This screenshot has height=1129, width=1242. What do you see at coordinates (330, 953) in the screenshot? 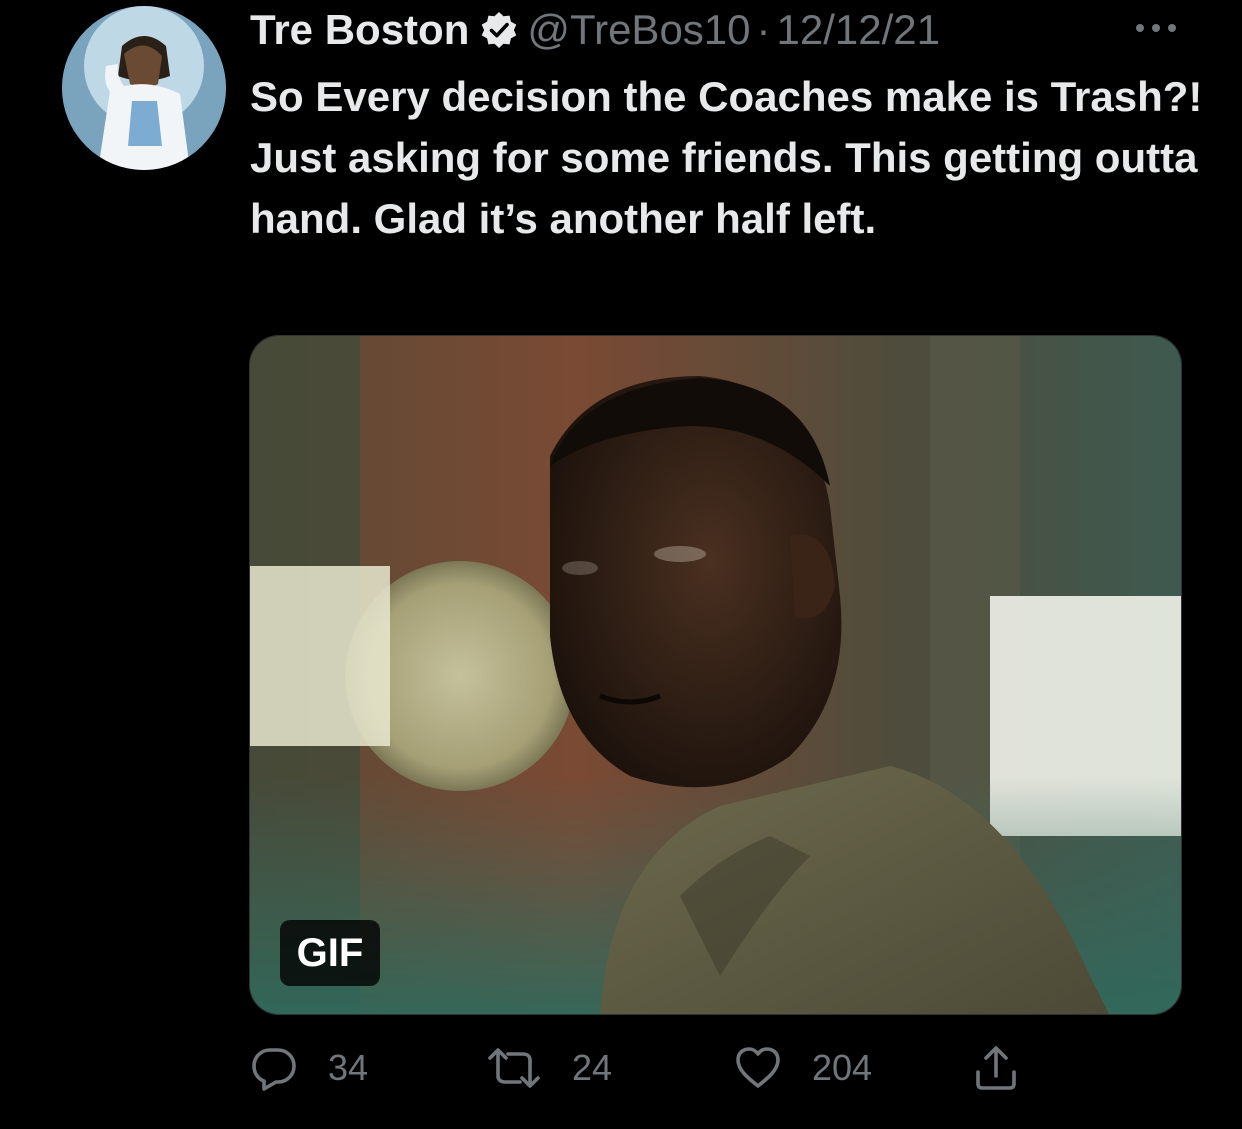
I see `gif-badge: GIF` at bounding box center [330, 953].